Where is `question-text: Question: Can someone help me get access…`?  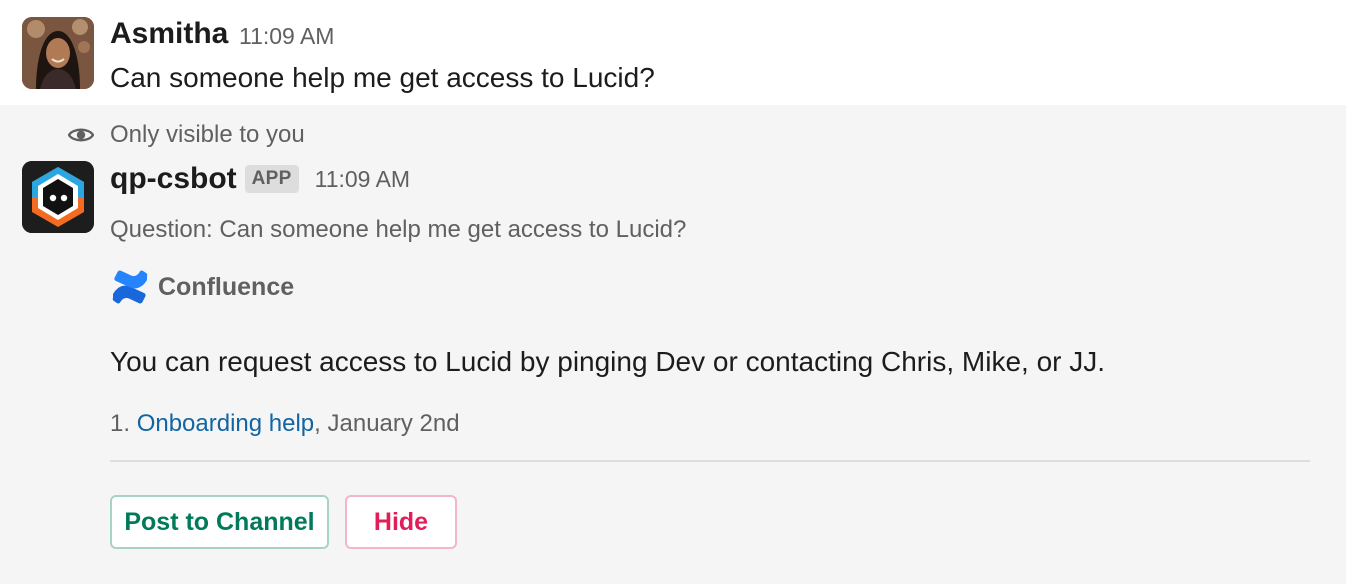
question-text: Question: Can someone help me get access… is located at coordinates (398, 229).